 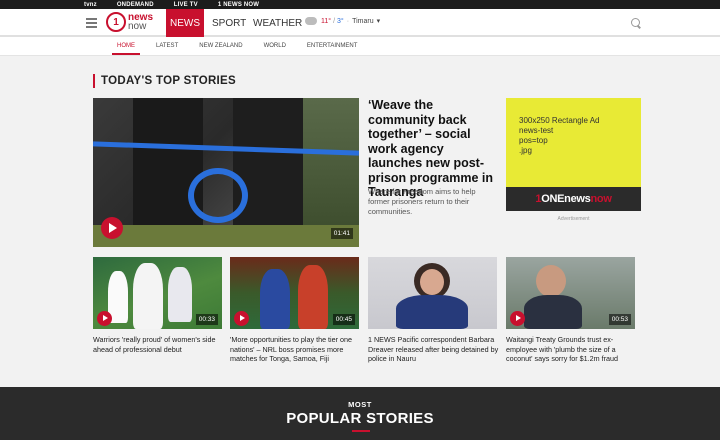 I want to click on weather-high: 11°, so click(x=326, y=21).